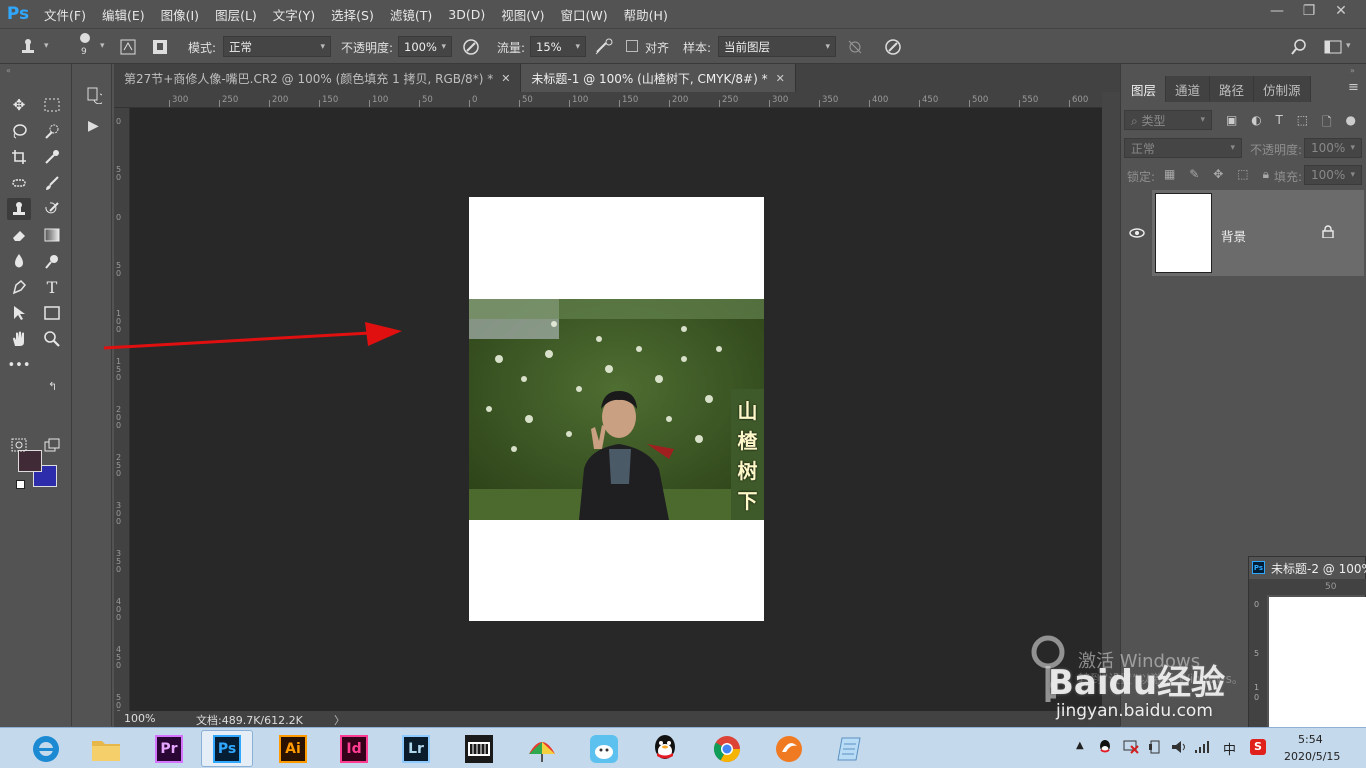 The image size is (1366, 768). What do you see at coordinates (52, 235) in the screenshot?
I see `gradient-tool-icon` at bounding box center [52, 235].